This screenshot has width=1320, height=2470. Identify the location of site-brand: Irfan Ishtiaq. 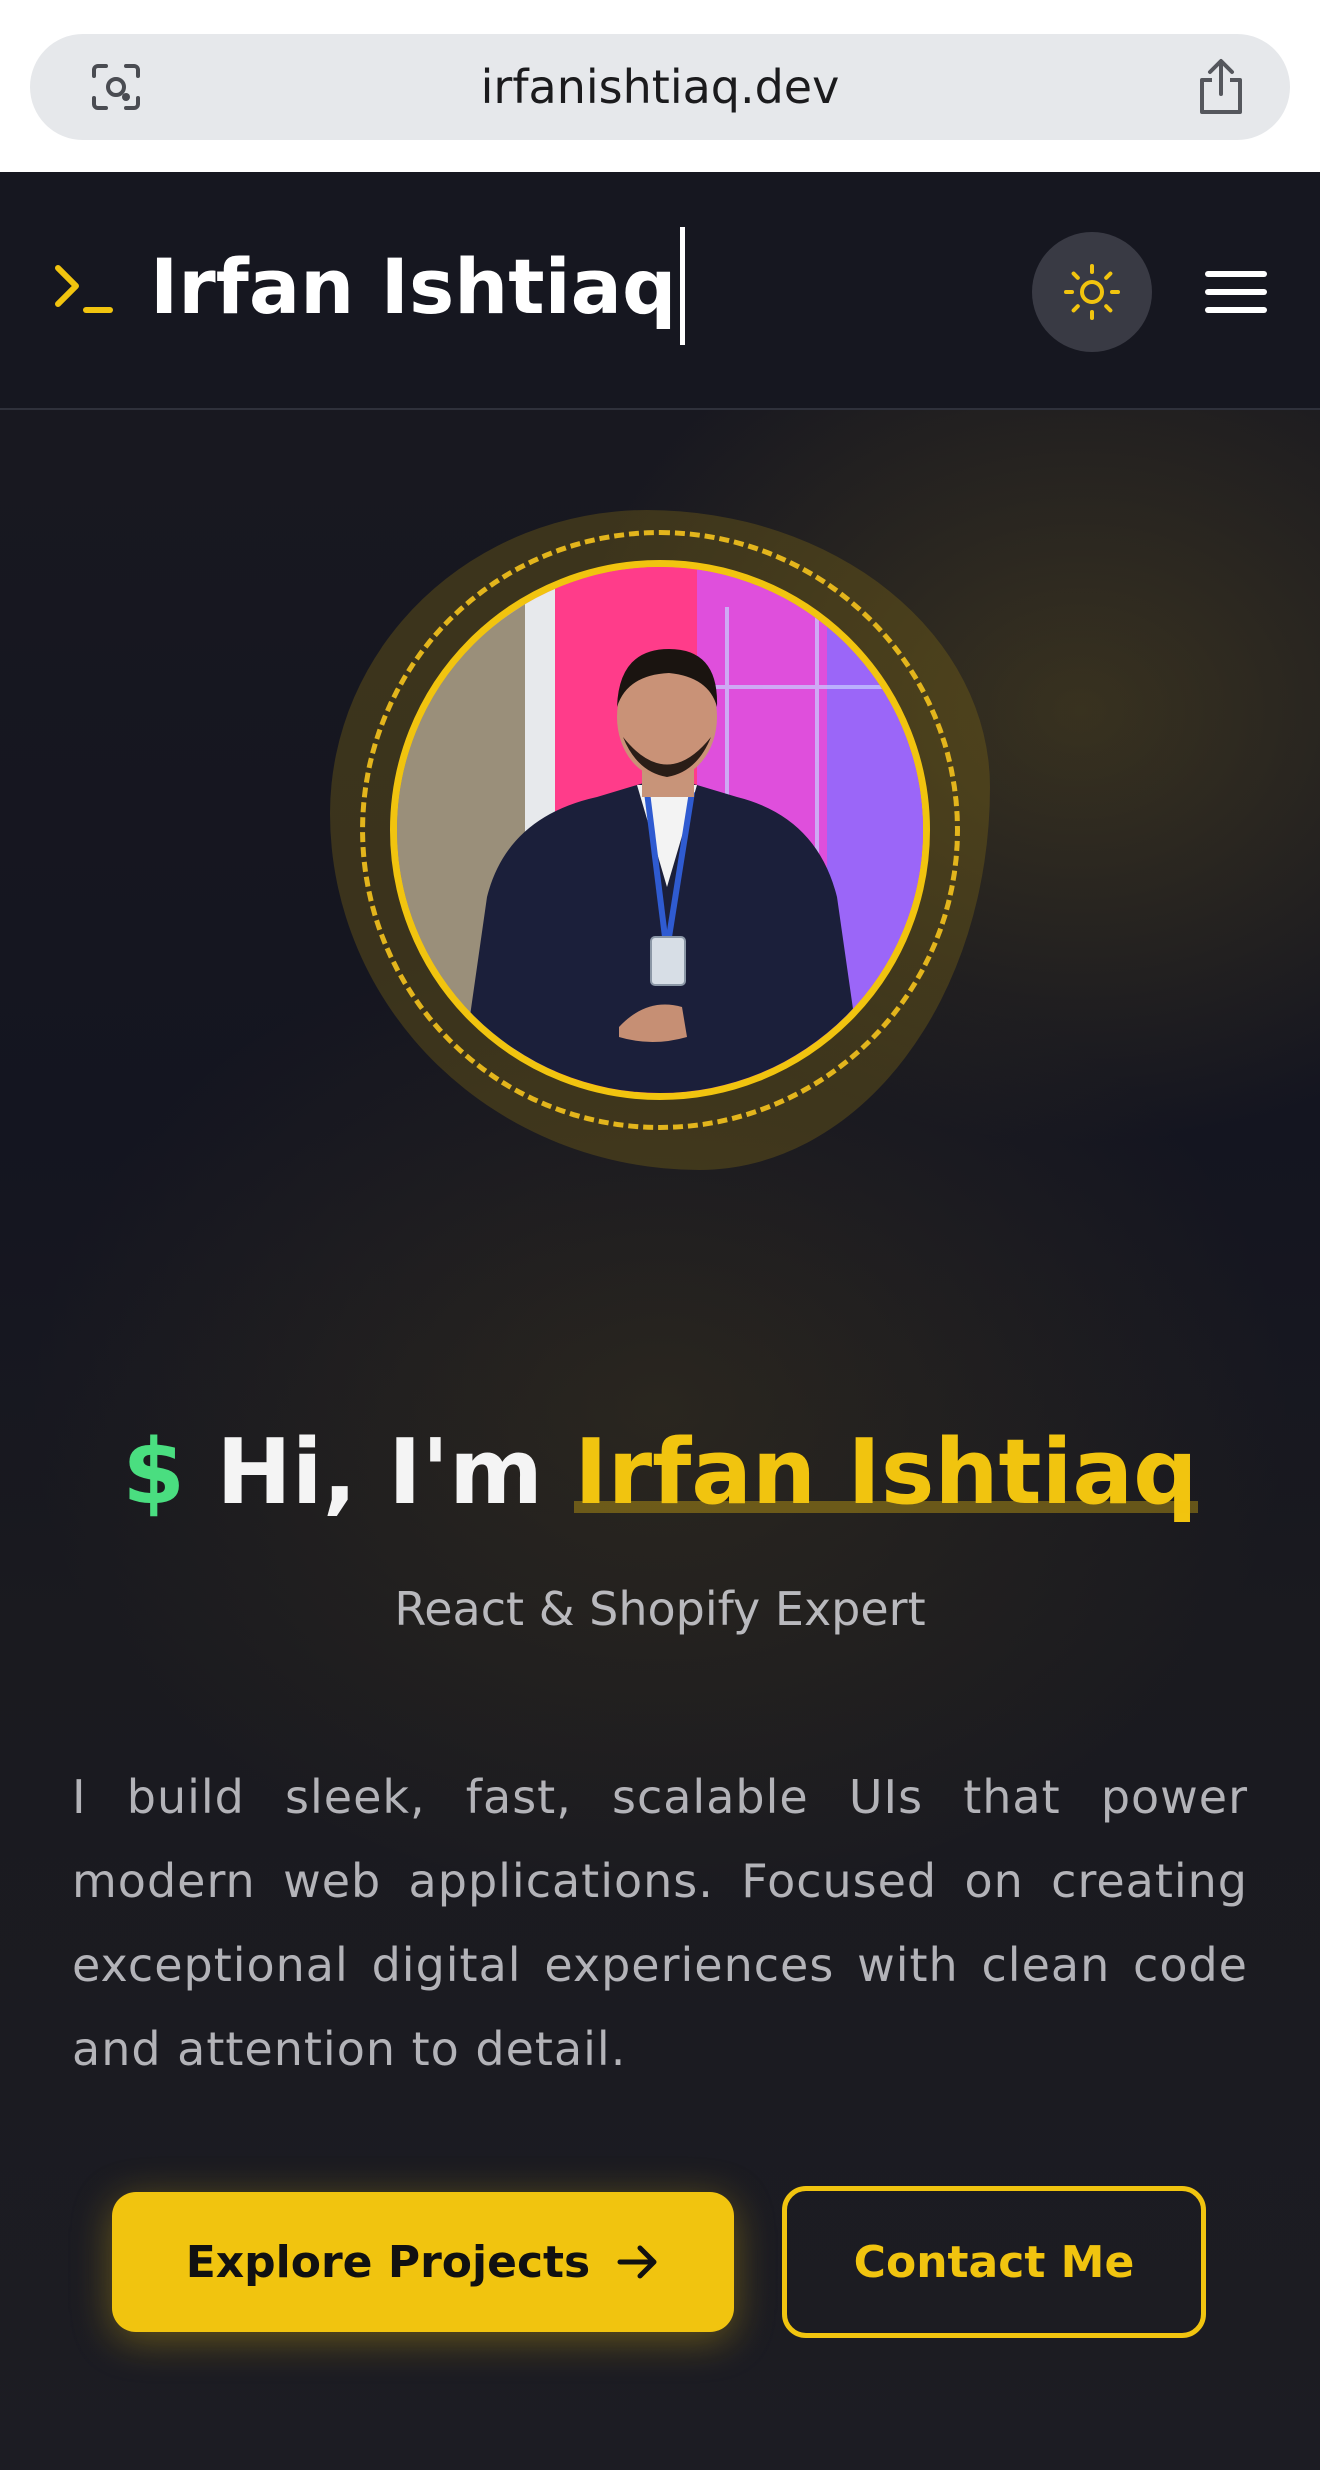
(418, 286).